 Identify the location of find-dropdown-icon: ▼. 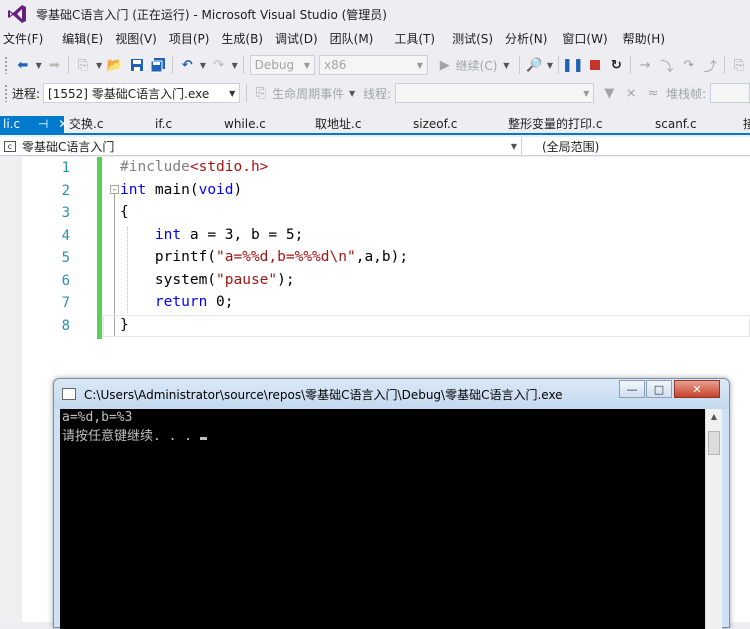
(550, 65).